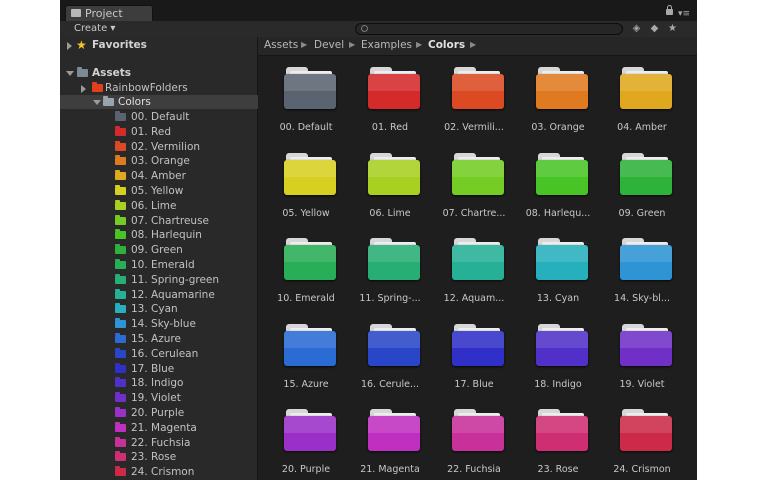 The height and width of the screenshot is (480, 757). What do you see at coordinates (642, 186) in the screenshot?
I see `folder-tile: 09. Green` at bounding box center [642, 186].